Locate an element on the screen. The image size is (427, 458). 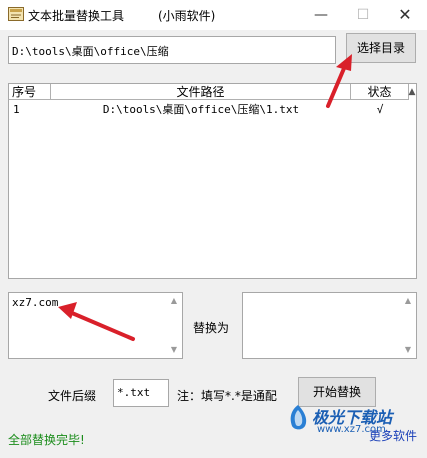
row-path: D:\tools\桌面\office\压缩\1.txt is located at coordinates (201, 109).